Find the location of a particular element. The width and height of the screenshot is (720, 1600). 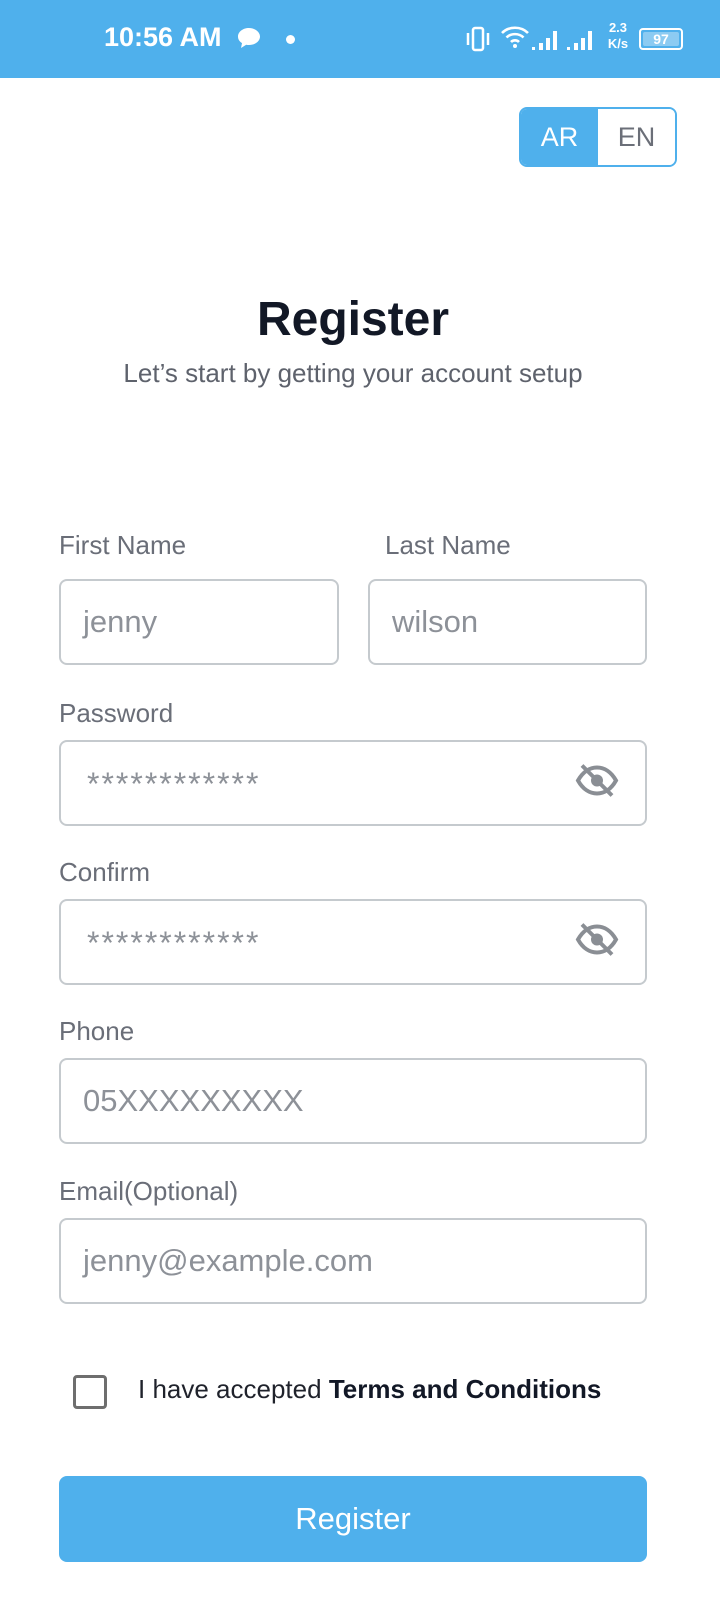

terms-text: I have accepted Terms and Conditions is located at coordinates (369, 1389).